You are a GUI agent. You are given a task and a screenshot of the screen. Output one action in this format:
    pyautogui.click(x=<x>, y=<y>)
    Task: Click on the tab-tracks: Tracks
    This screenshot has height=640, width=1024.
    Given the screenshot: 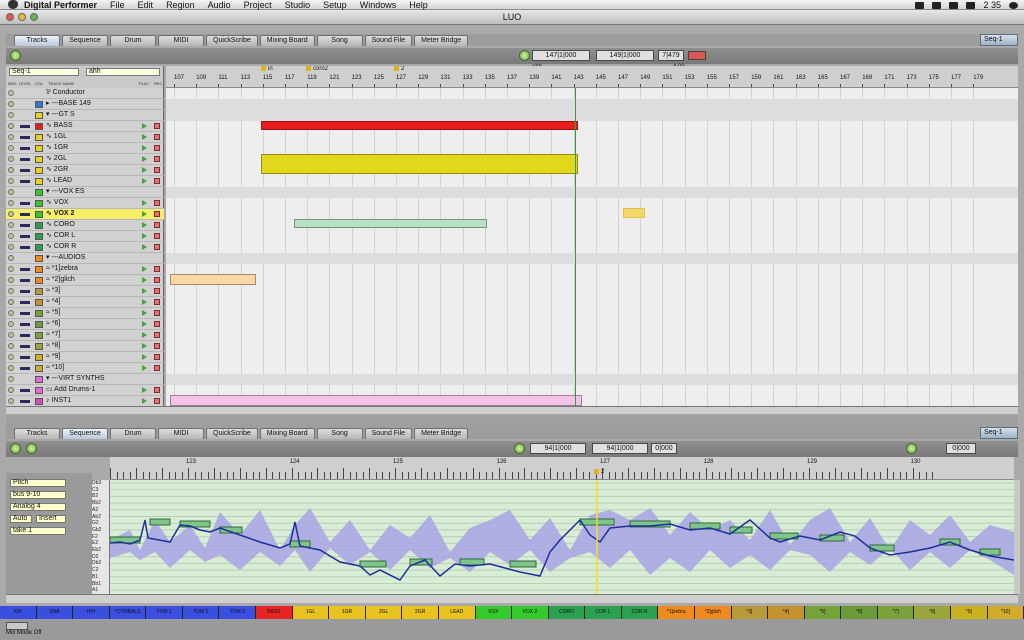 What is the action you would take?
    pyautogui.click(x=37, y=40)
    